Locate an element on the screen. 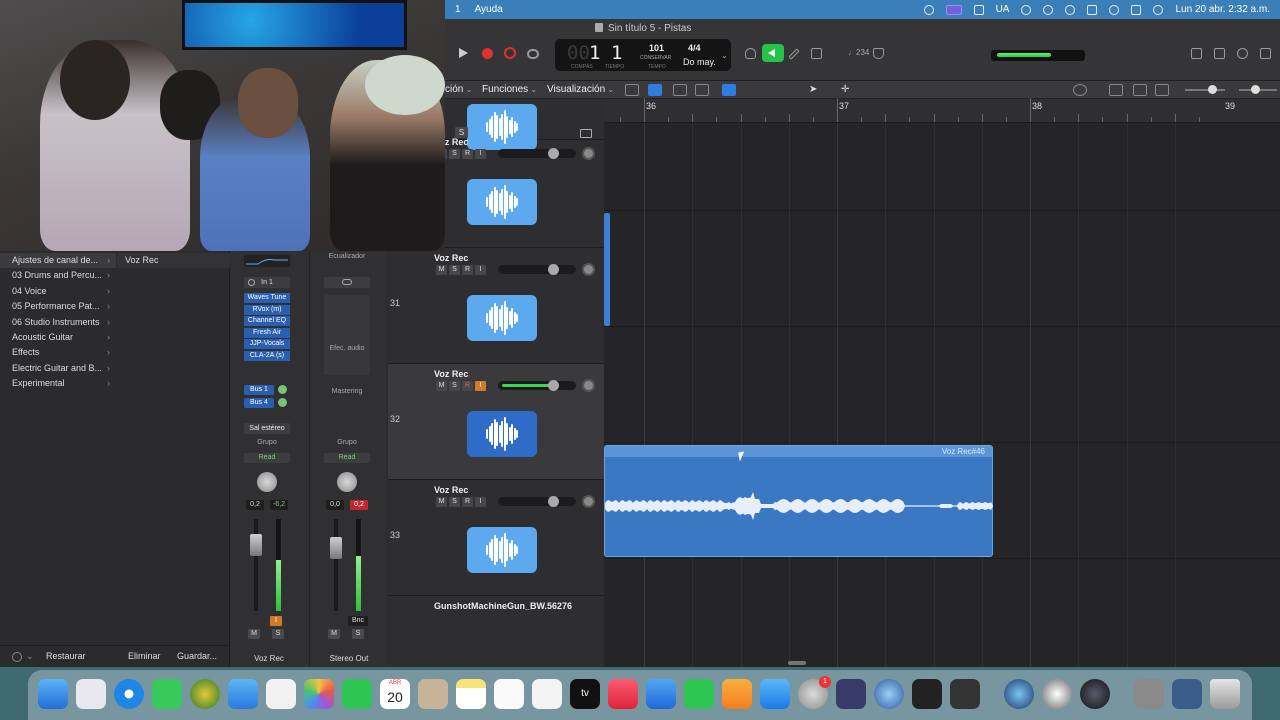 Image resolution: width=1280 pixels, height=720 pixels. vertical-zoom-handle is located at coordinates (1212, 89).